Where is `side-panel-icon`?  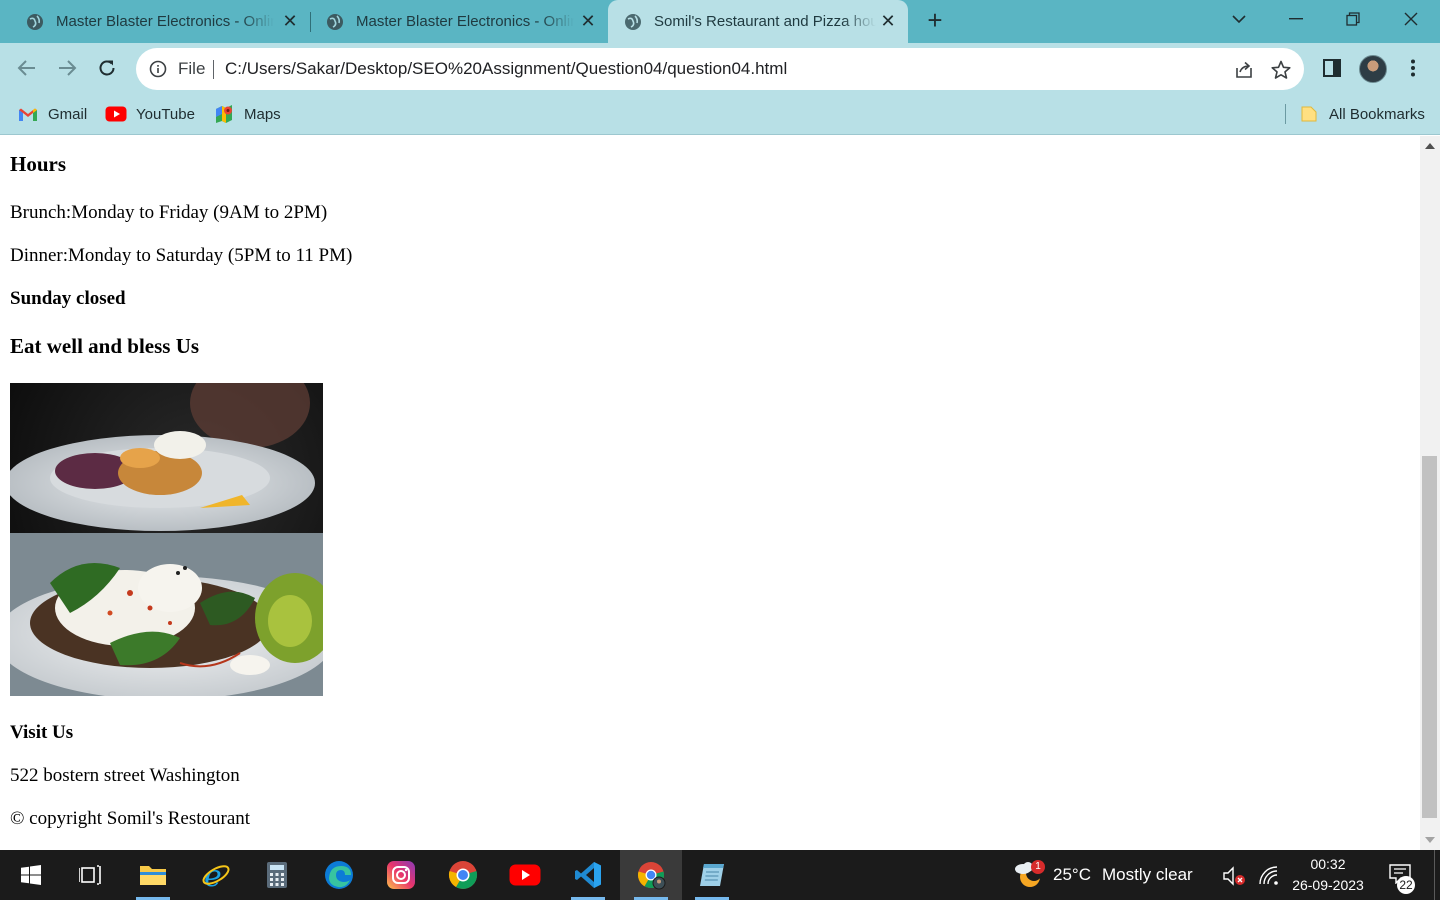
side-panel-icon is located at coordinates (1332, 68).